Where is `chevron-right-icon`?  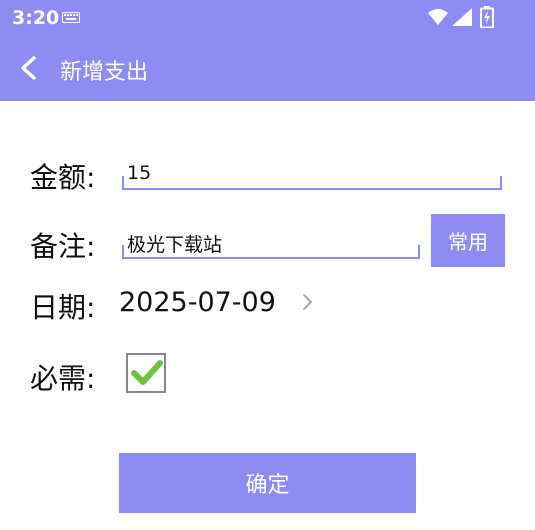
chevron-right-icon is located at coordinates (307, 302).